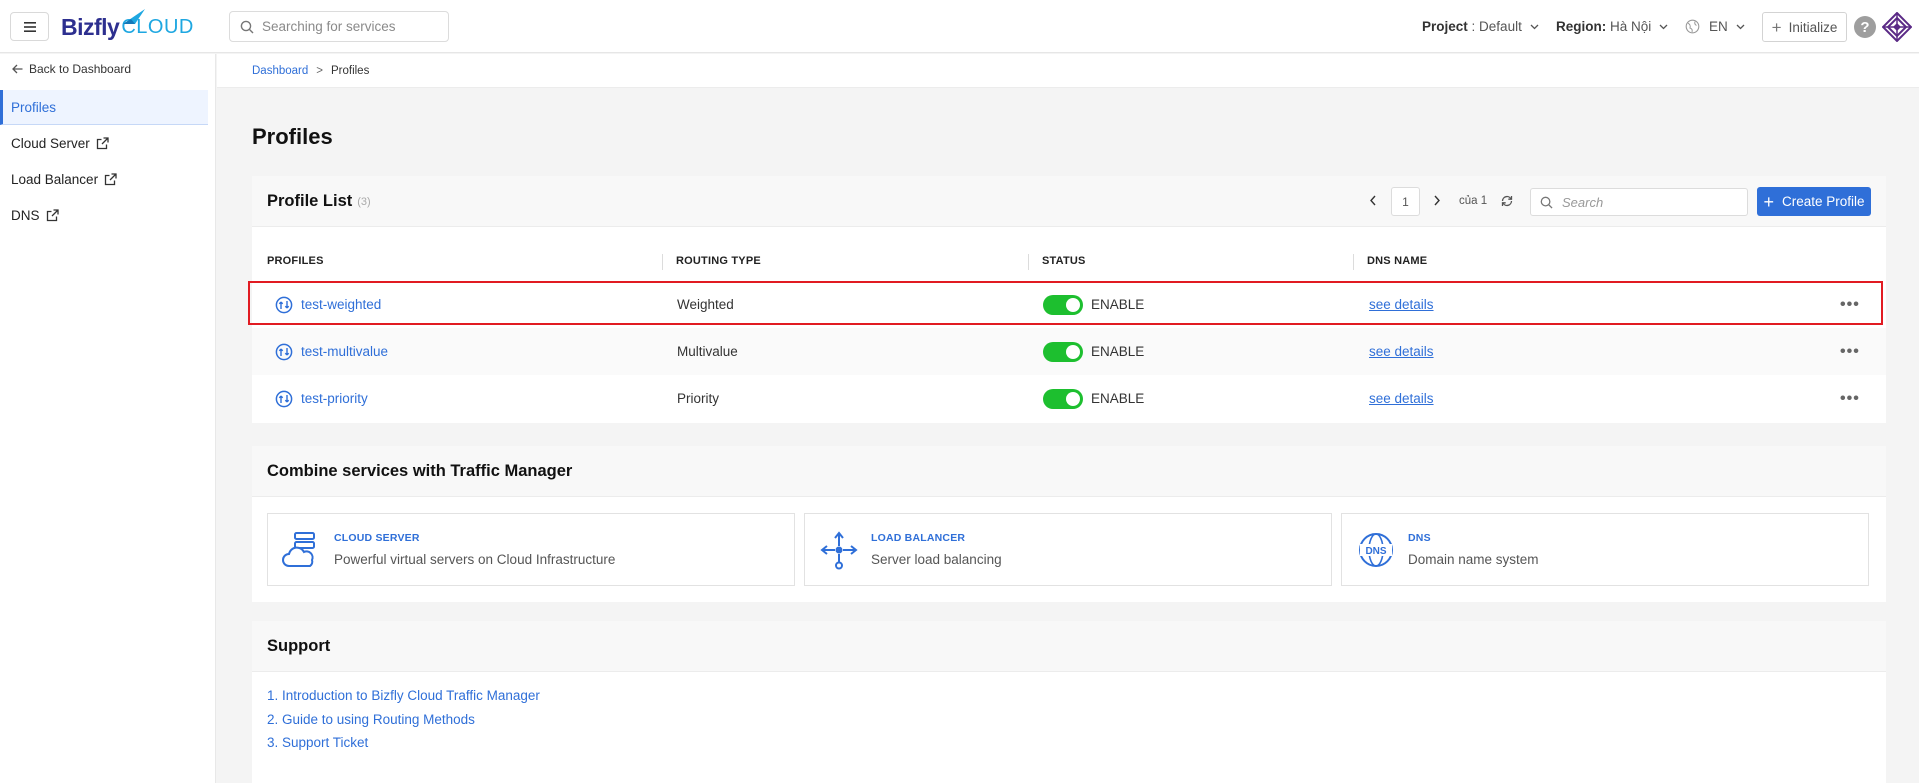 The image size is (1919, 783). I want to click on profile-name-link: test-weighted, so click(328, 304).